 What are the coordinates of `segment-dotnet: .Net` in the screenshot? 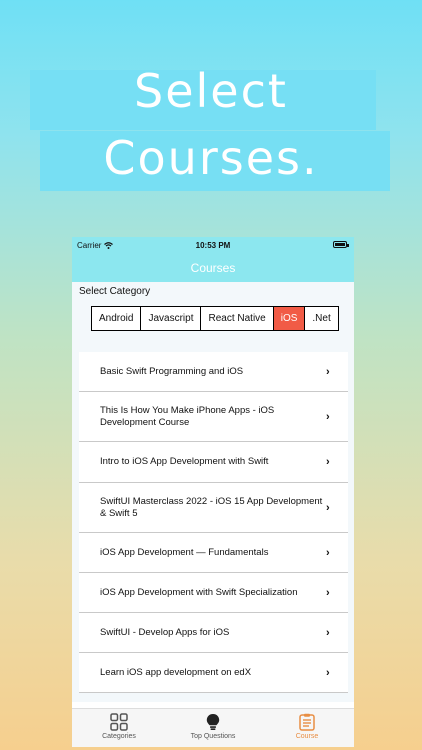 It's located at (321, 318).